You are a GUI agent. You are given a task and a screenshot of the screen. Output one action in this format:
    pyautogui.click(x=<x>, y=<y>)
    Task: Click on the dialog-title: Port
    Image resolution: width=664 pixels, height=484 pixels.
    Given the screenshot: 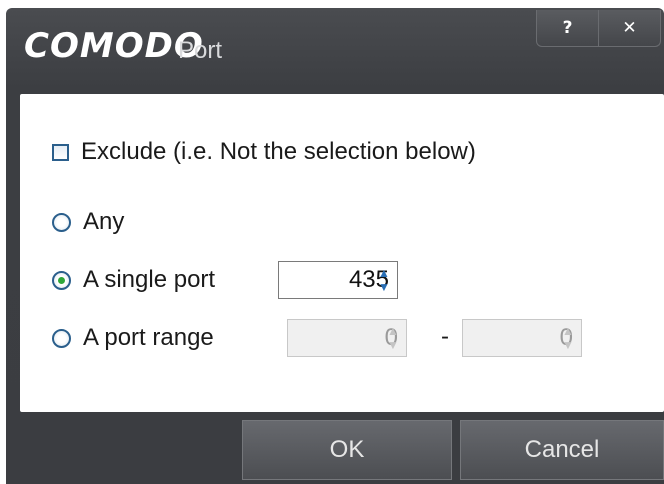 What is the action you would take?
    pyautogui.click(x=200, y=50)
    